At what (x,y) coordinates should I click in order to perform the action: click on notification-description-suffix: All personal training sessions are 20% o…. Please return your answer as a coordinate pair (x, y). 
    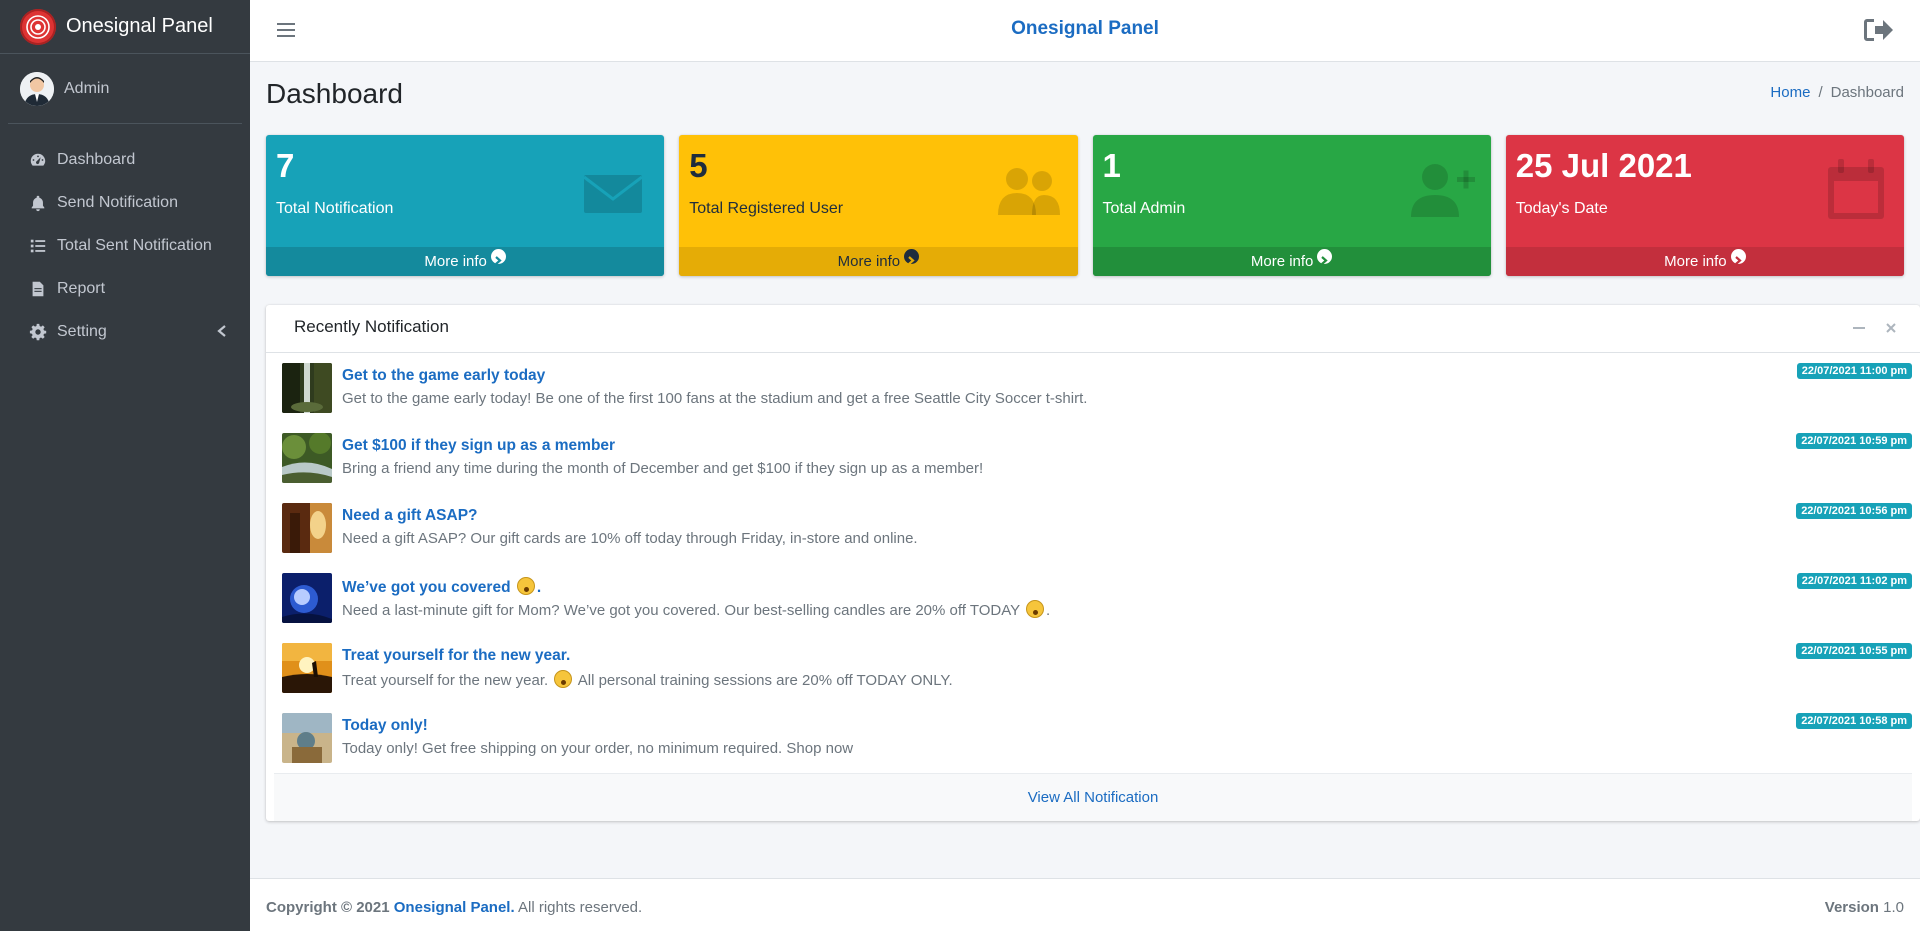
    Looking at the image, I should click on (765, 680).